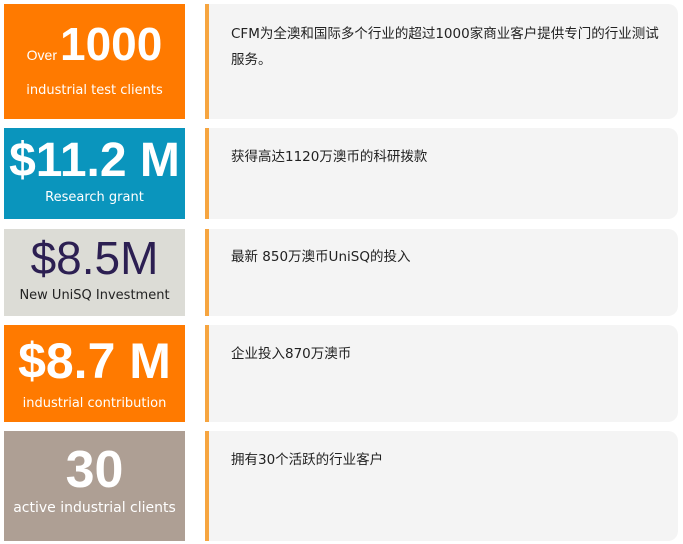 This screenshot has height=544, width=683. I want to click on stat-card-clients: CFM为全澳和国际多个行业的超过1000家商业客户提供专门的行业测试服务。, so click(441, 61).